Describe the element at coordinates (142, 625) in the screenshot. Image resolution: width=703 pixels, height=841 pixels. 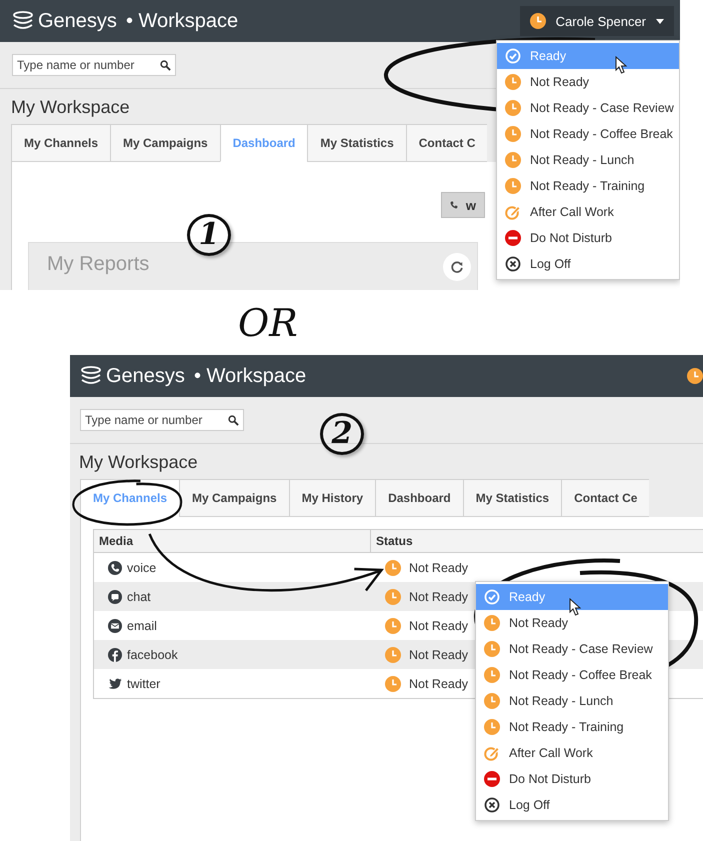
I see `media-name: email` at that location.